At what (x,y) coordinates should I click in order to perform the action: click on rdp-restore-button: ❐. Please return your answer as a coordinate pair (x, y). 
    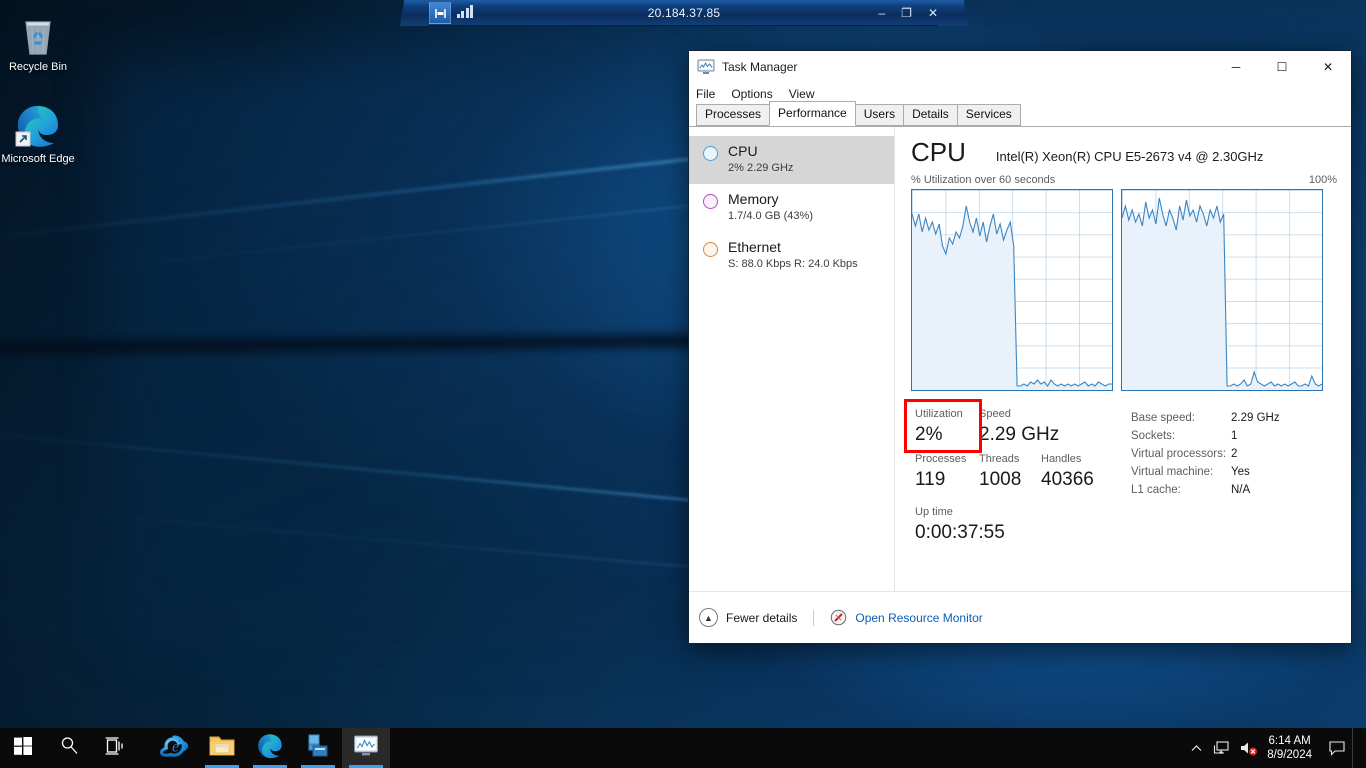
    Looking at the image, I should click on (906, 13).